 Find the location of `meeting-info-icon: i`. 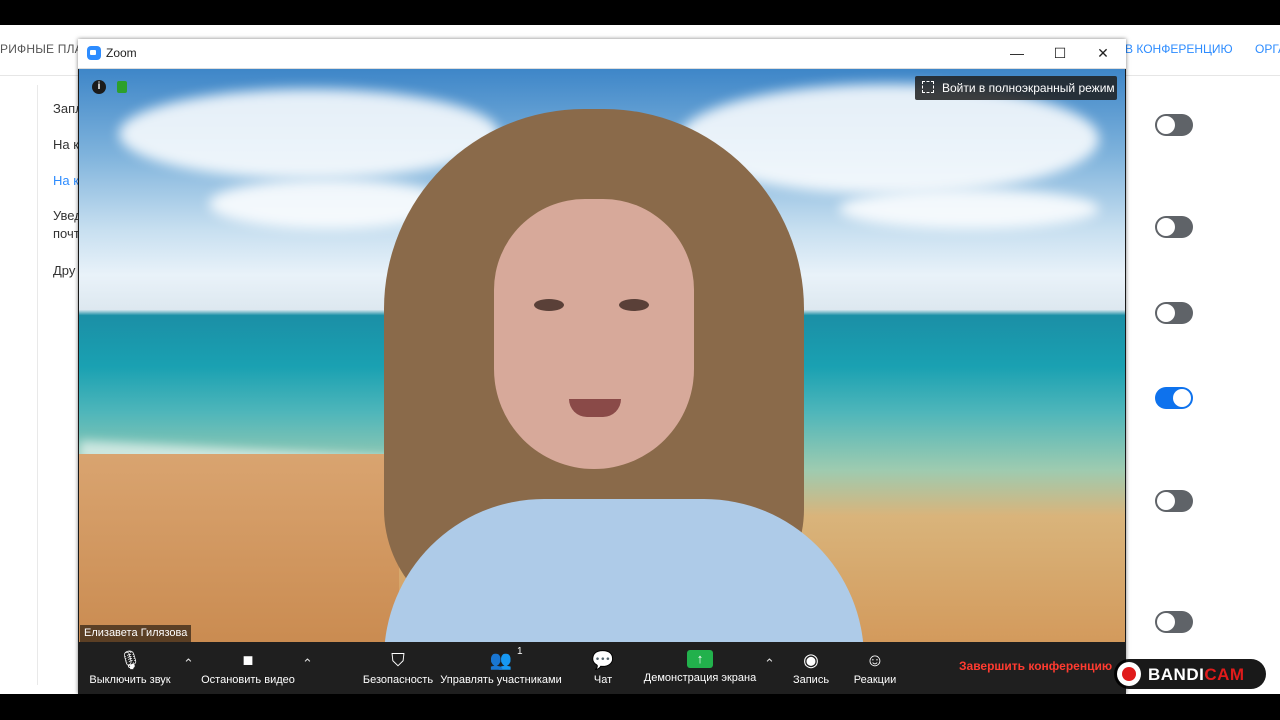

meeting-info-icon: i is located at coordinates (99, 87).